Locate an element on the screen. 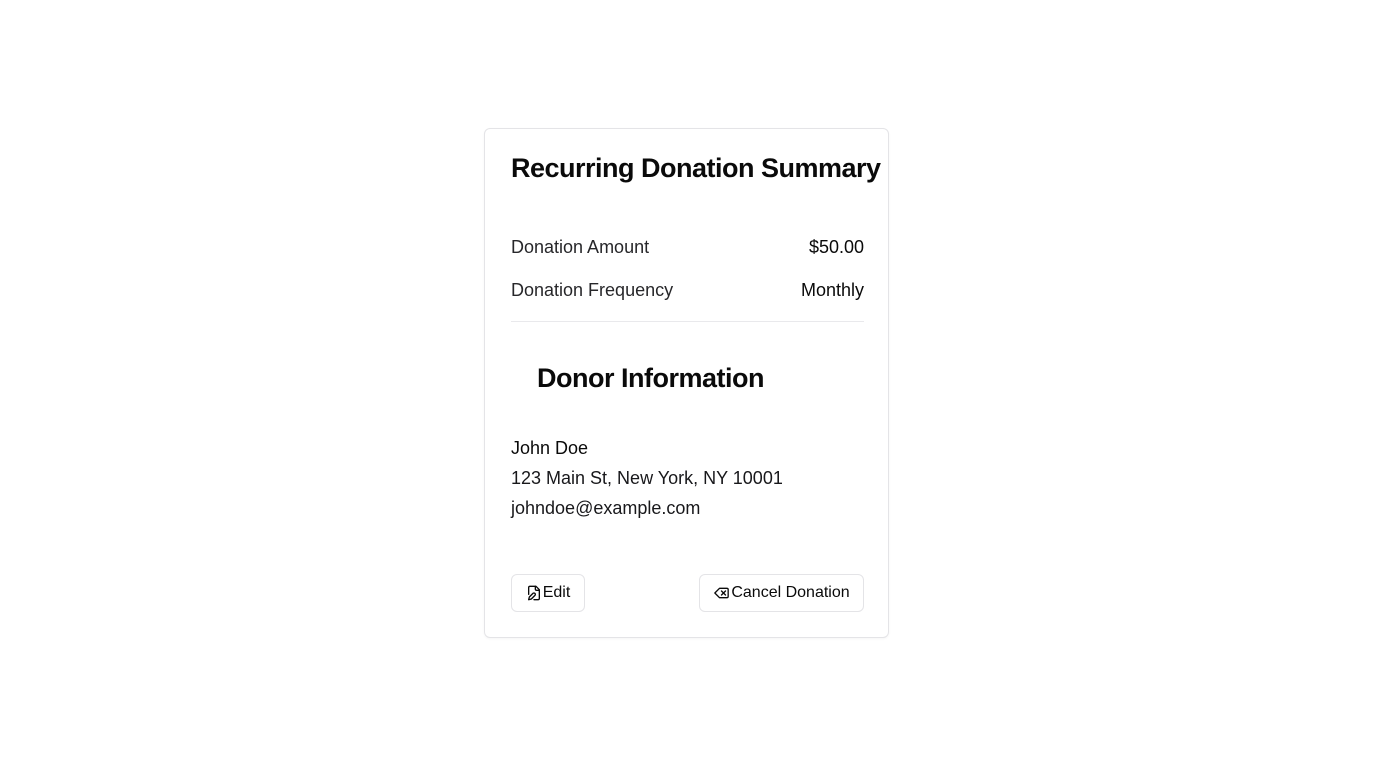 This screenshot has height=768, width=1376. file-pen-icon is located at coordinates (534, 593).